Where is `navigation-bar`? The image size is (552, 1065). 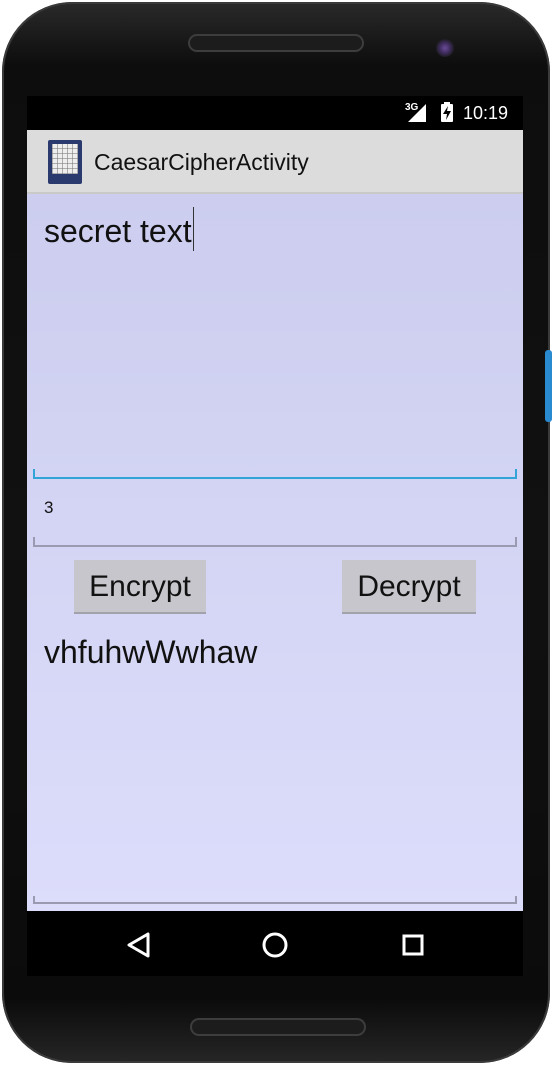 navigation-bar is located at coordinates (275, 943).